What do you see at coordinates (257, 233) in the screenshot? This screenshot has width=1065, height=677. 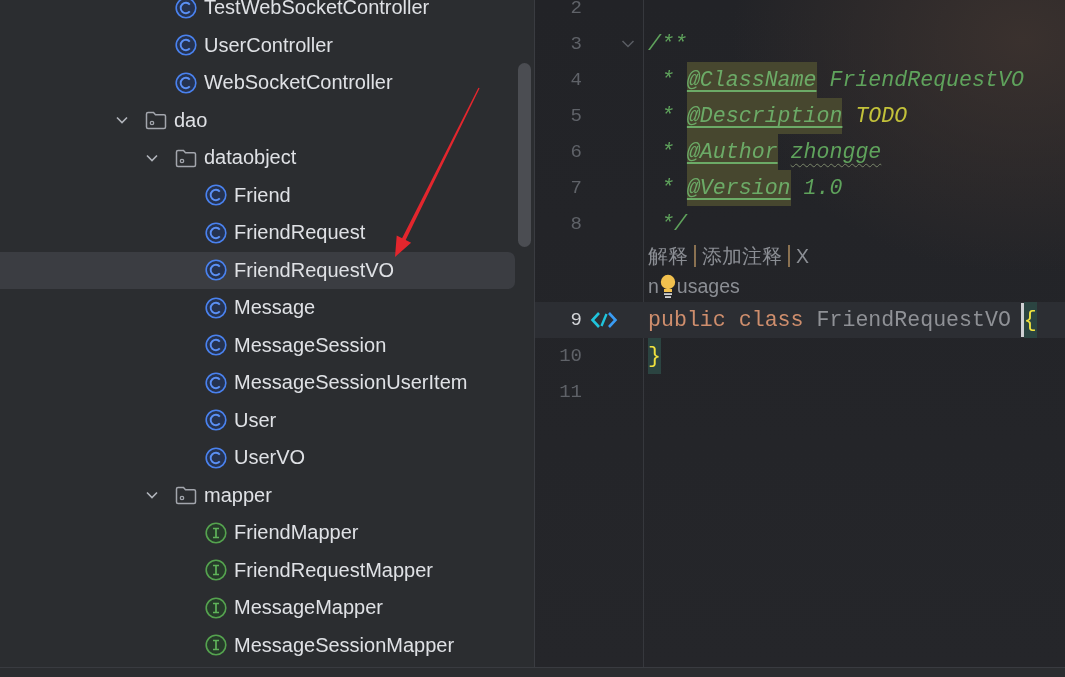 I see `tree-item: FriendRequest` at bounding box center [257, 233].